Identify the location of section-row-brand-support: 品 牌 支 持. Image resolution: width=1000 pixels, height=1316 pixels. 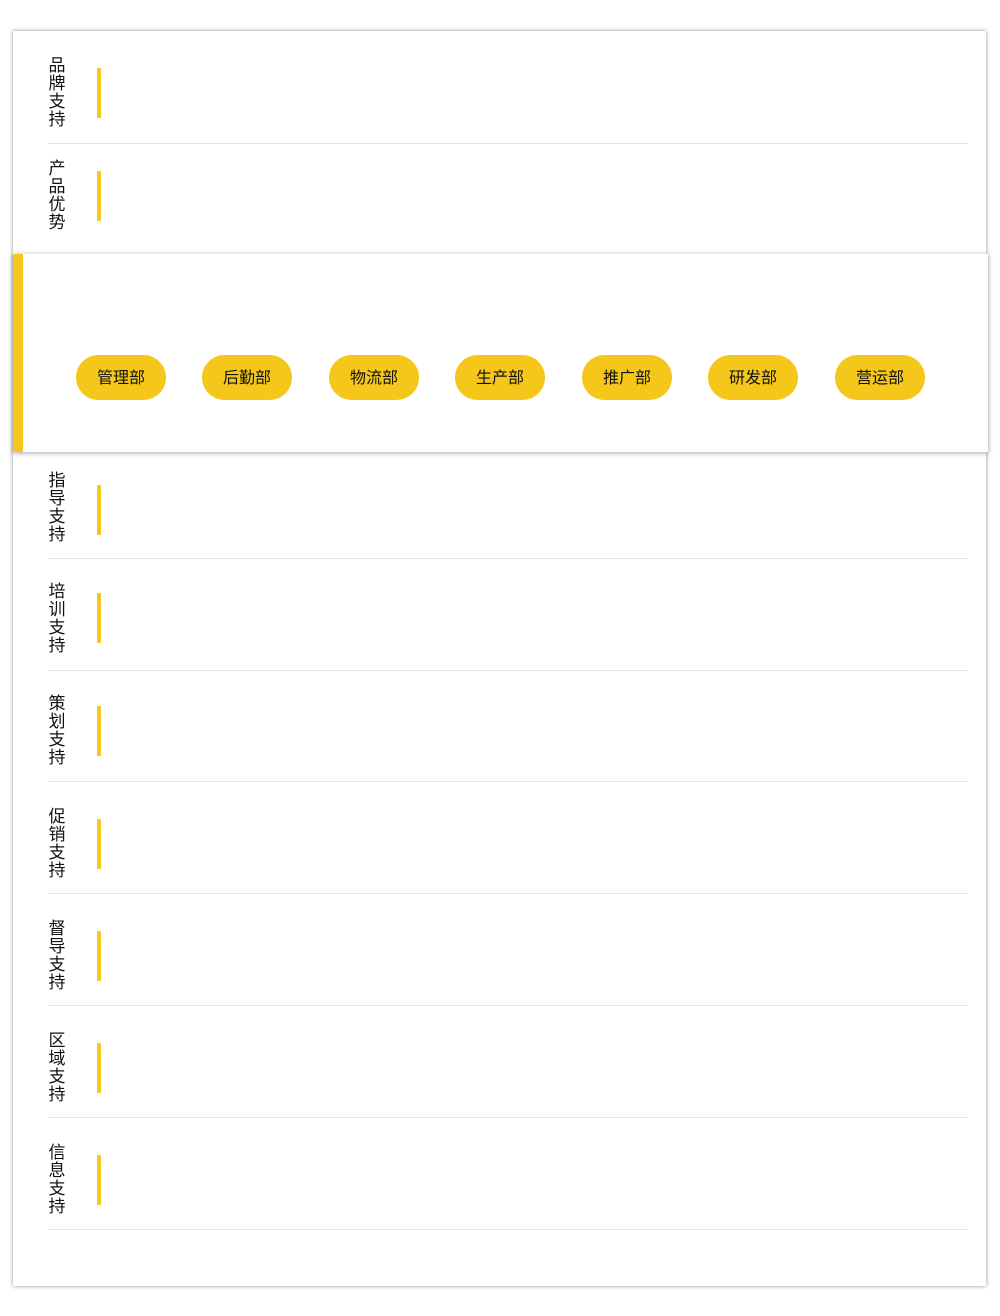
(508, 87).